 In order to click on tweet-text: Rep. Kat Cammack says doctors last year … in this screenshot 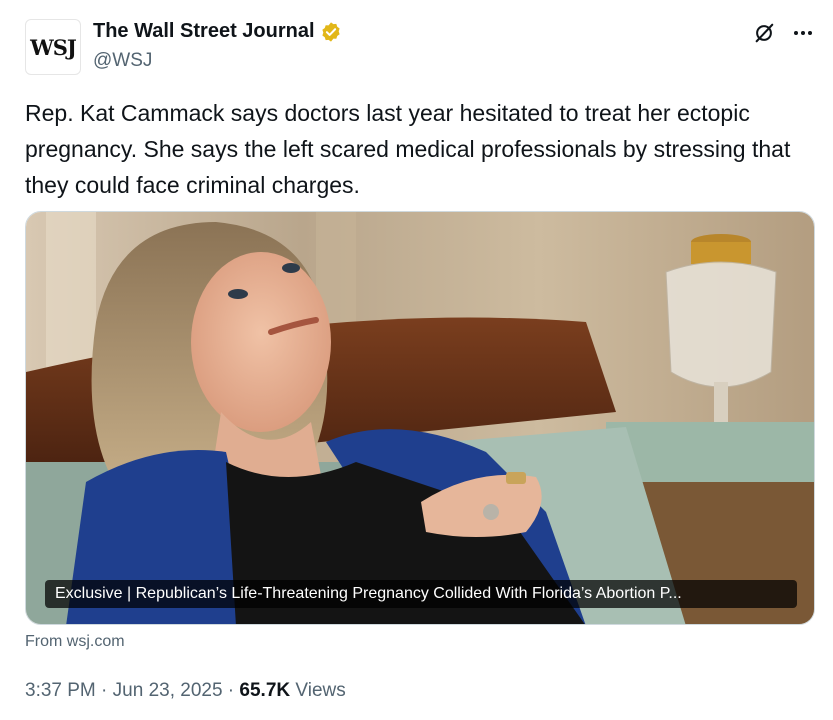, I will do `click(408, 149)`.